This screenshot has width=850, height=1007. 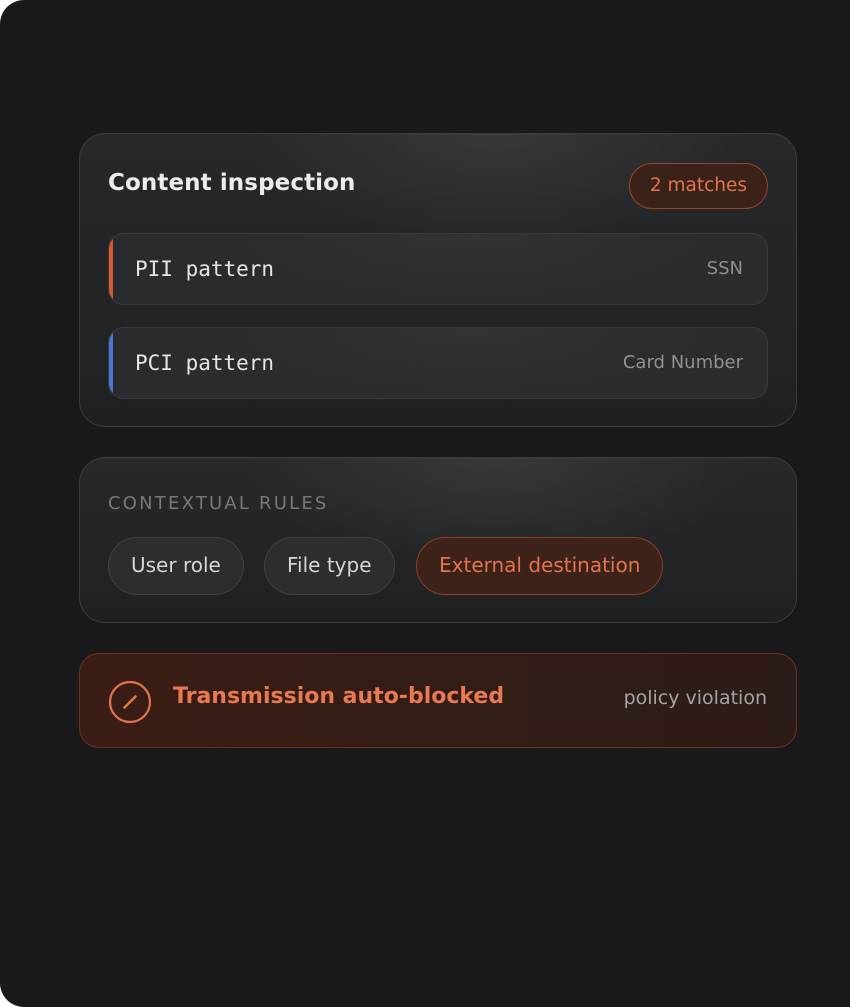 What do you see at coordinates (111, 363) in the screenshot?
I see `pci-accent-bar` at bounding box center [111, 363].